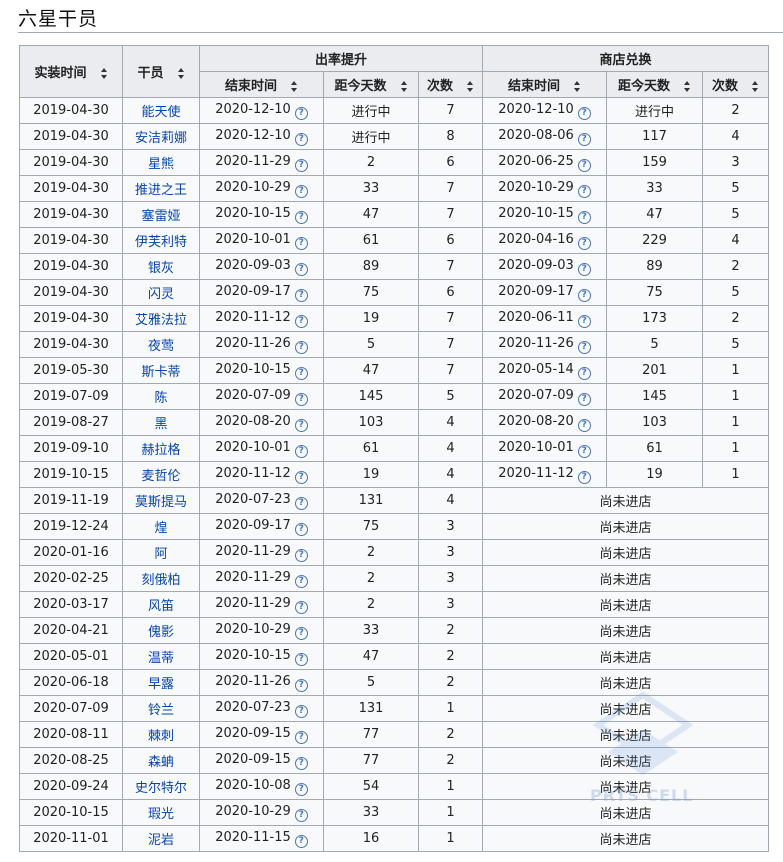 The height and width of the screenshot is (862, 783). I want to click on operator-link: 星熊, so click(161, 164).